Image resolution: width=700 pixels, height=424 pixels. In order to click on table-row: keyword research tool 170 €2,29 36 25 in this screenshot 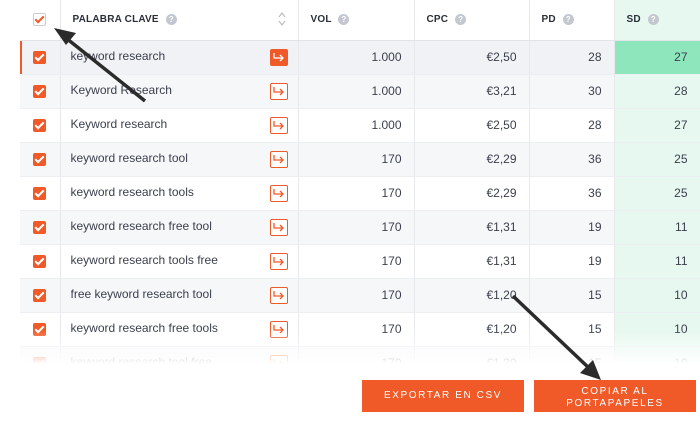, I will do `click(360, 159)`.